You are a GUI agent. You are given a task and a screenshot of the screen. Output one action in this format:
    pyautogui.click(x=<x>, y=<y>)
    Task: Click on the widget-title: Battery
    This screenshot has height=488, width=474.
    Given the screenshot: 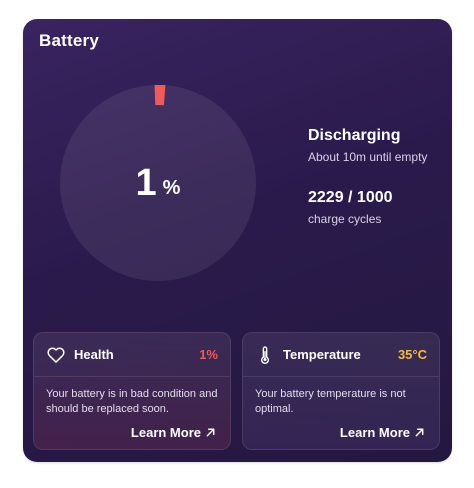 What is the action you would take?
    pyautogui.click(x=69, y=40)
    